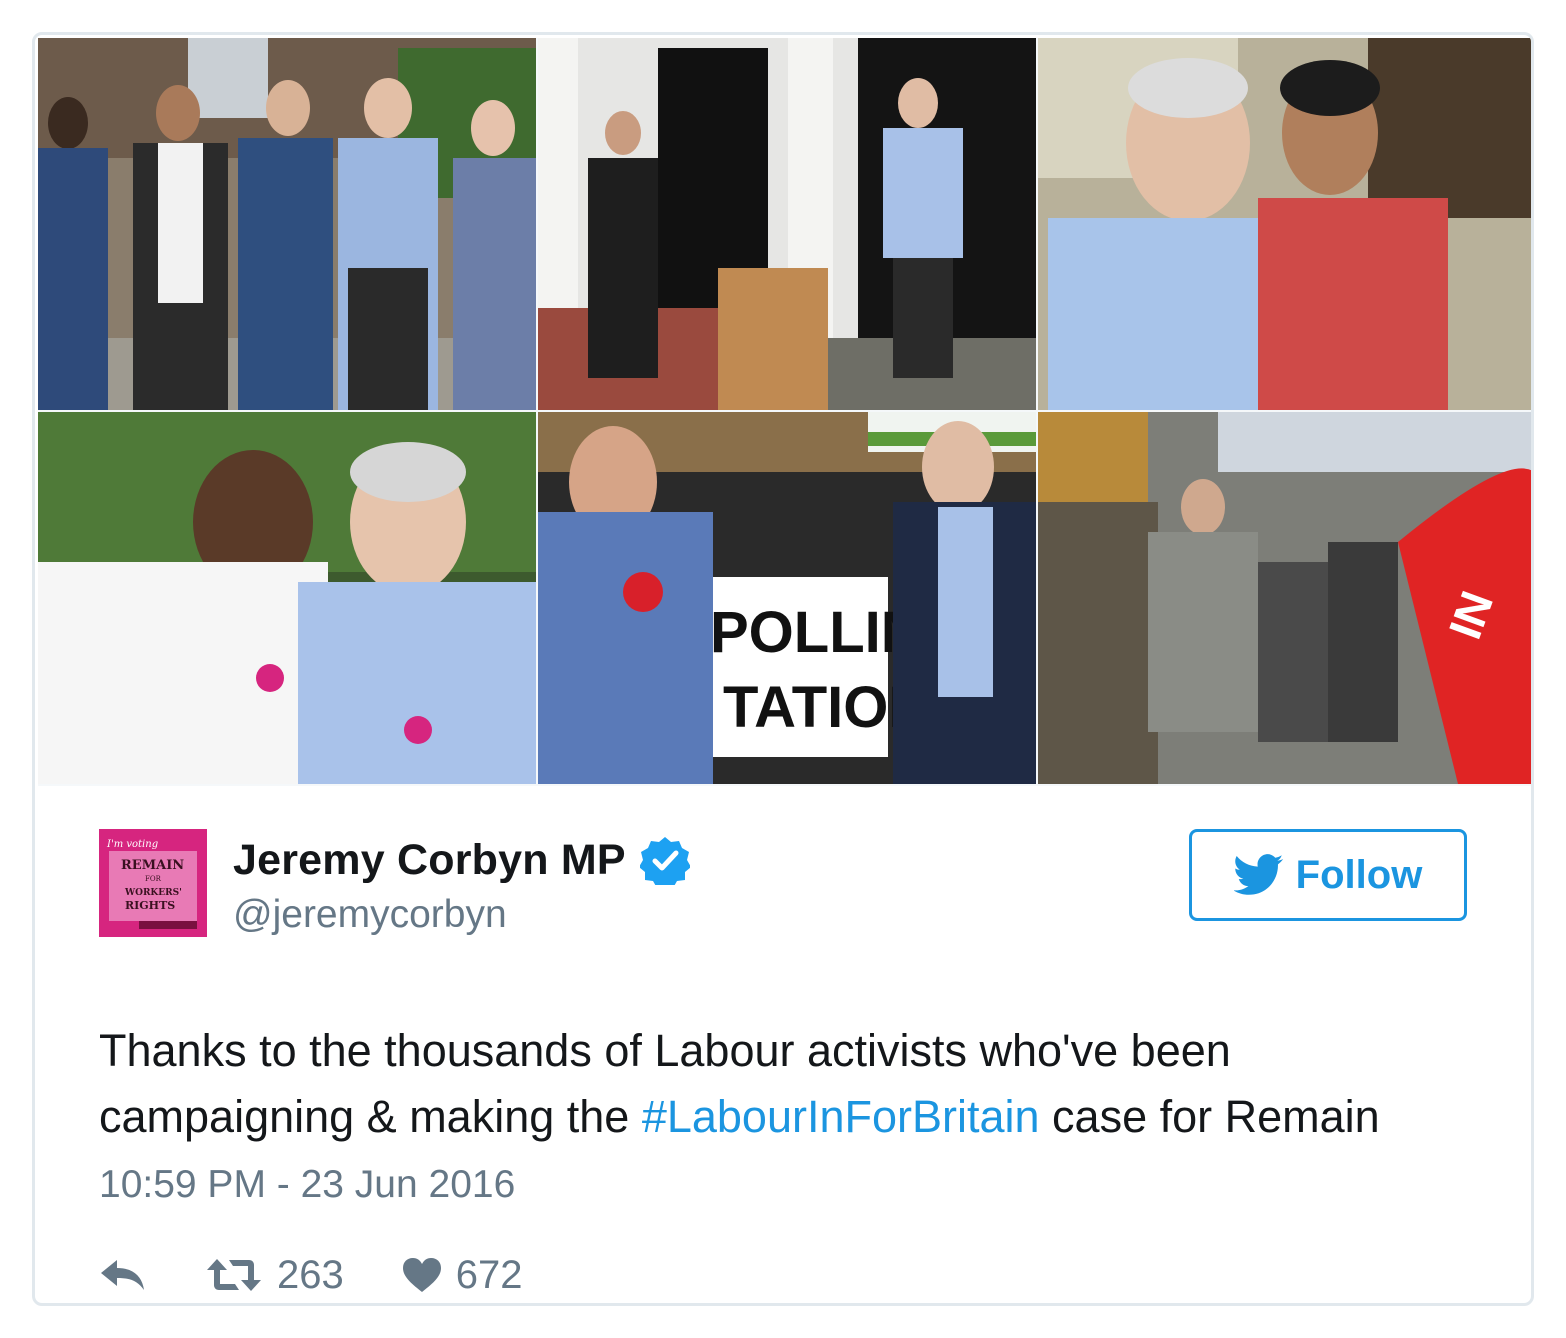 This screenshot has width=1566, height=1338. Describe the element at coordinates (1209, 1116) in the screenshot. I see `tweet-text-after: case for Remain` at that location.